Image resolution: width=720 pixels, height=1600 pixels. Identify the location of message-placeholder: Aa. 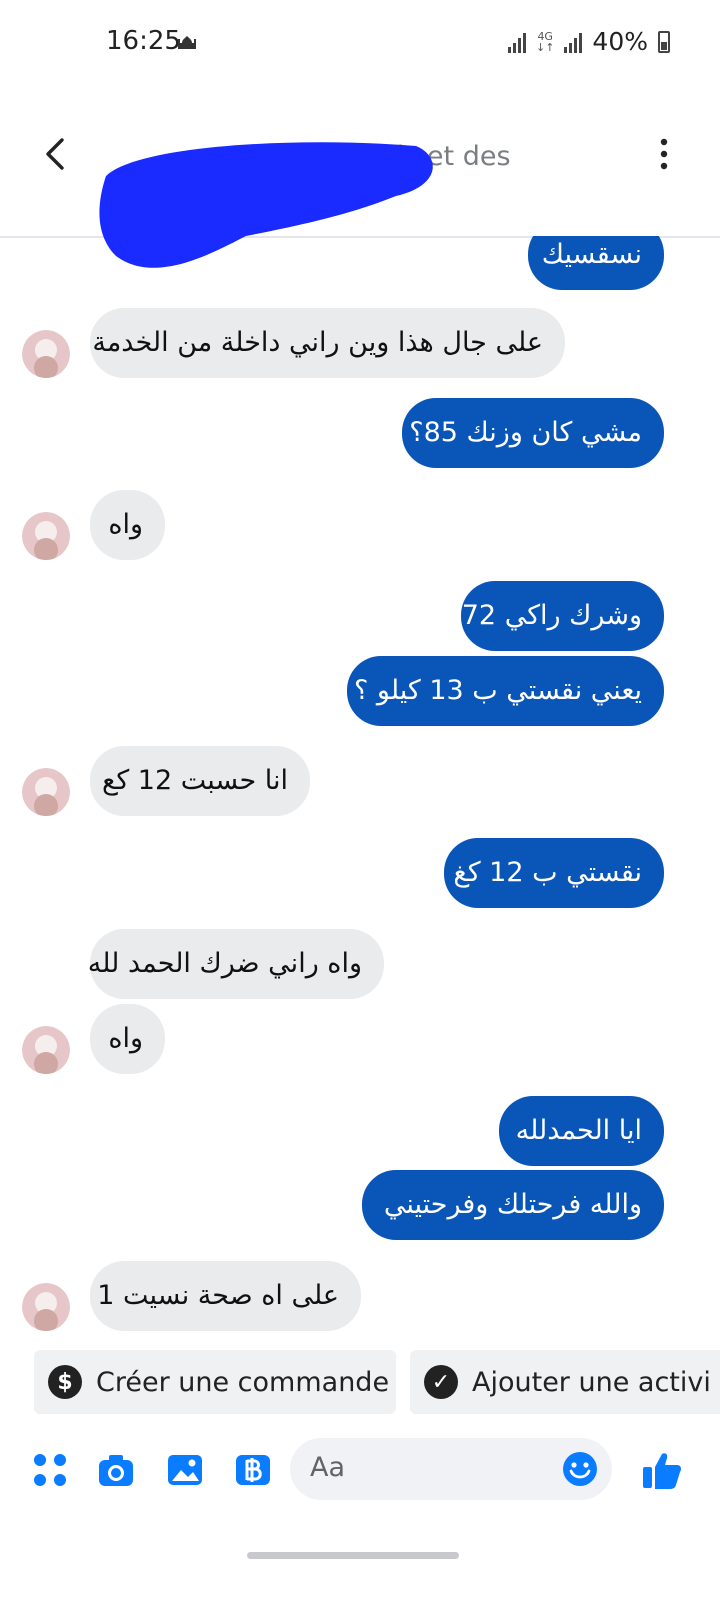
(328, 1467).